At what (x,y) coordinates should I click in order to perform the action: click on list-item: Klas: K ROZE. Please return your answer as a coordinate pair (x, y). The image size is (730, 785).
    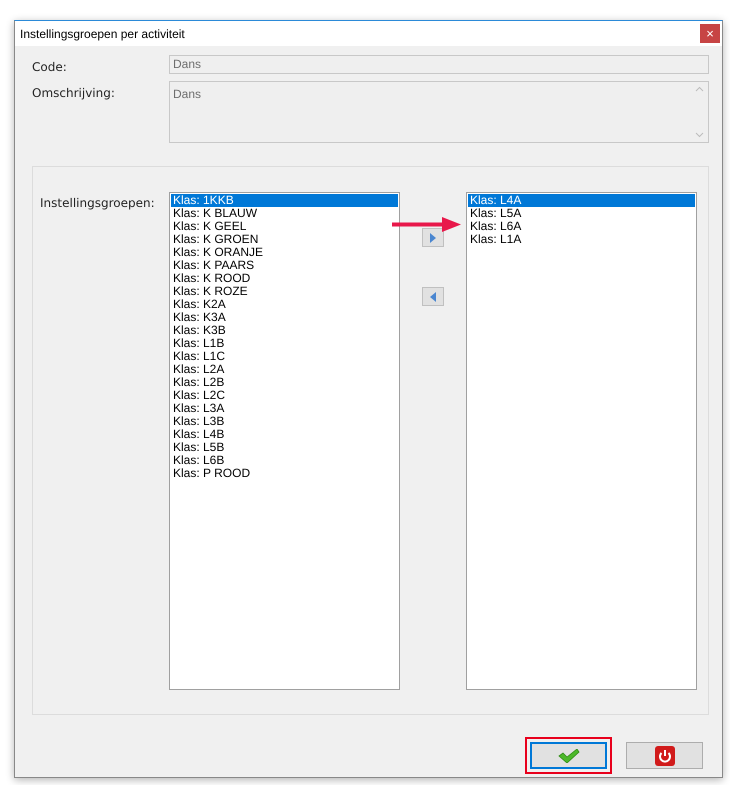
    Looking at the image, I should click on (284, 291).